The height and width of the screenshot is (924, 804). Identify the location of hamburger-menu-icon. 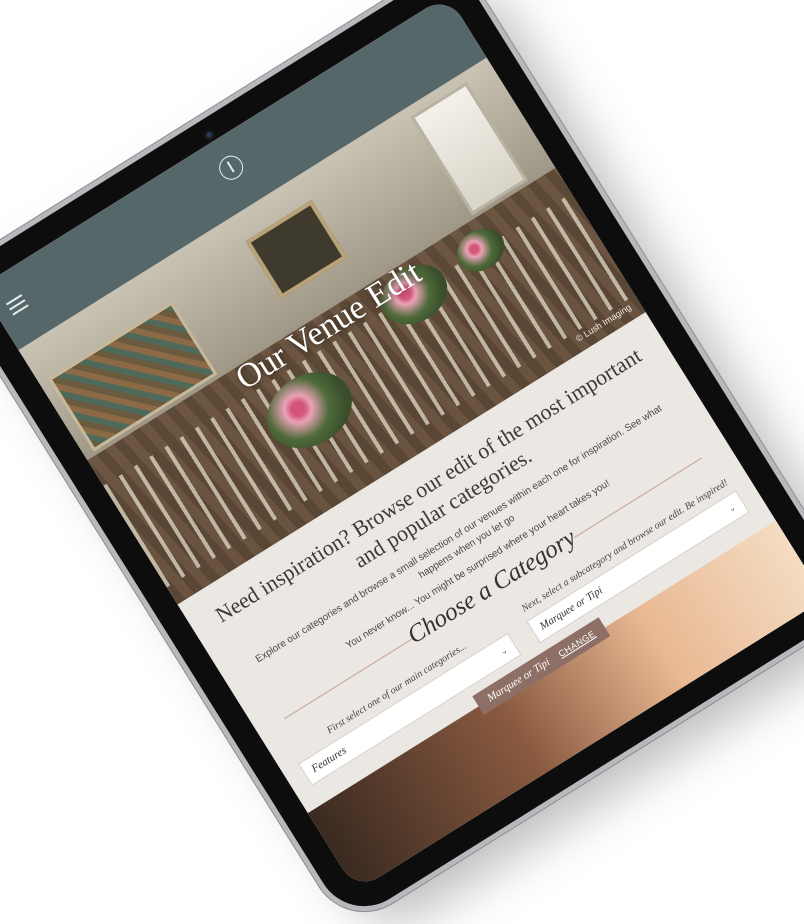
(17, 305).